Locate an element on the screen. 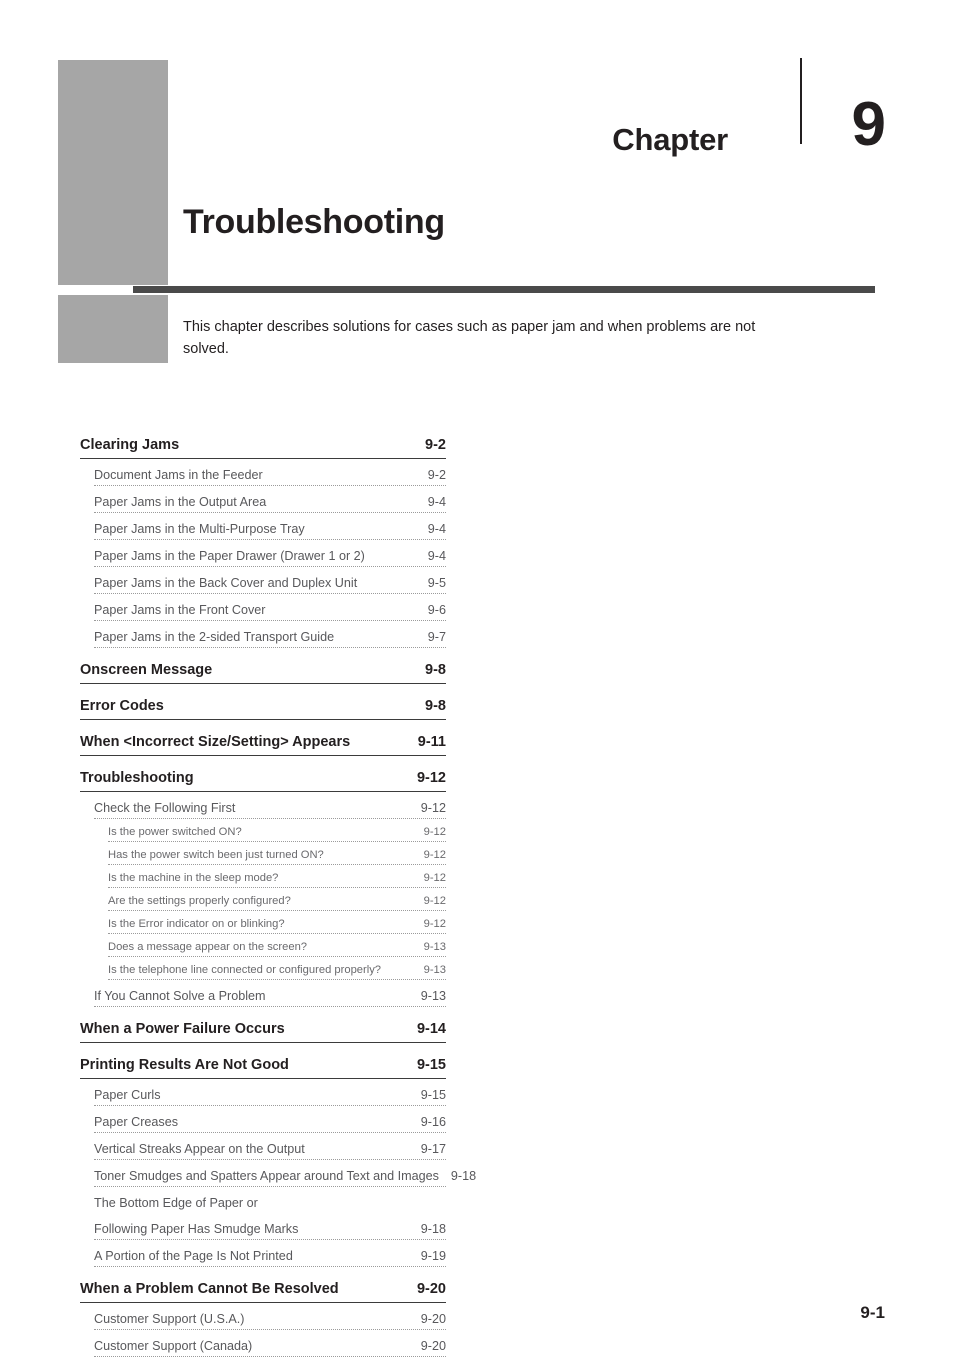 The width and height of the screenshot is (954, 1357). chapter-banner-block-top is located at coordinates (113, 172).